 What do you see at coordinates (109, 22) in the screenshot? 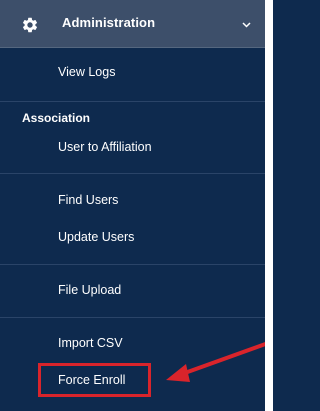
I see `administration-title: Administration` at bounding box center [109, 22].